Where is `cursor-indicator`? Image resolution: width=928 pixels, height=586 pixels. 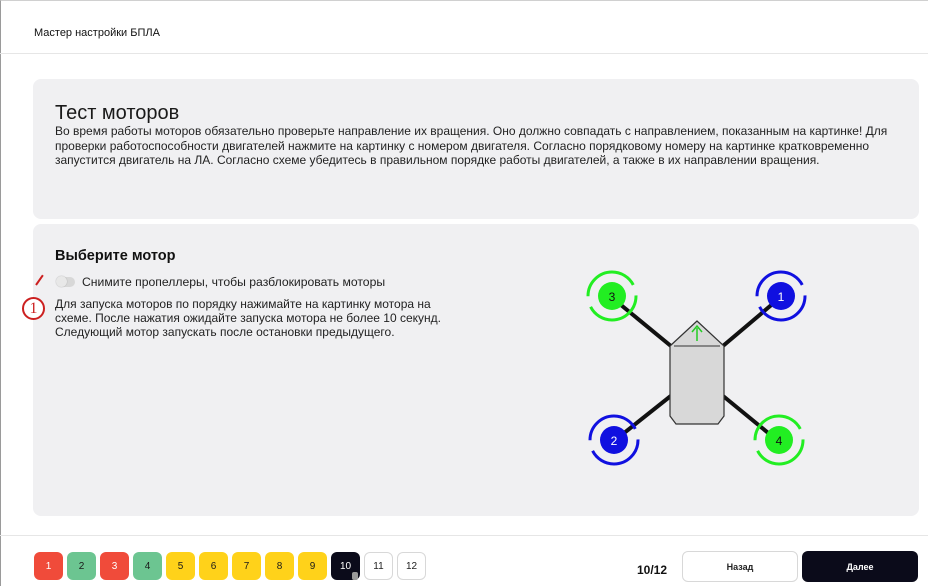 cursor-indicator is located at coordinates (355, 576).